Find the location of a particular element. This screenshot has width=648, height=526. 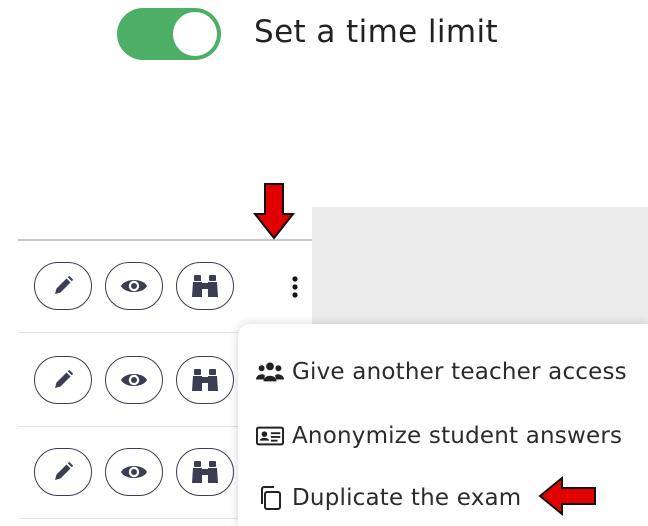

red-down-arrow-annotation is located at coordinates (274, 211).